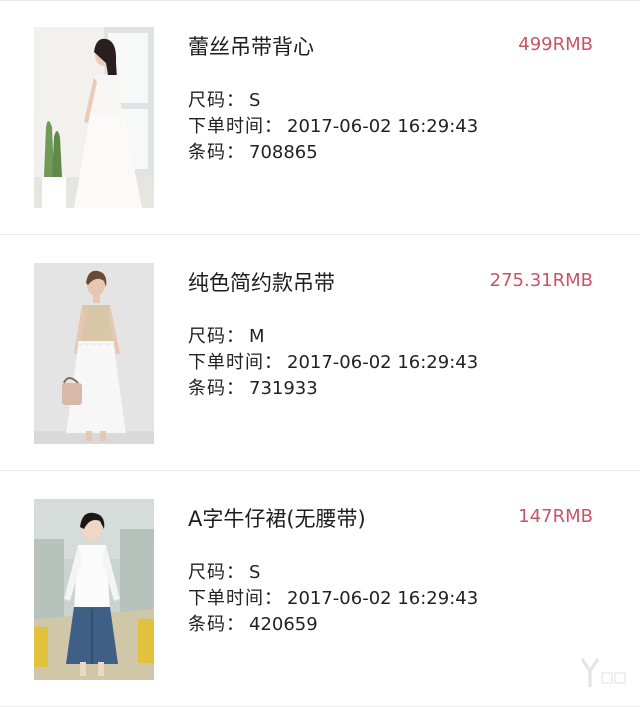  I want to click on product-name: 蕾丝吊带背心, so click(251, 47).